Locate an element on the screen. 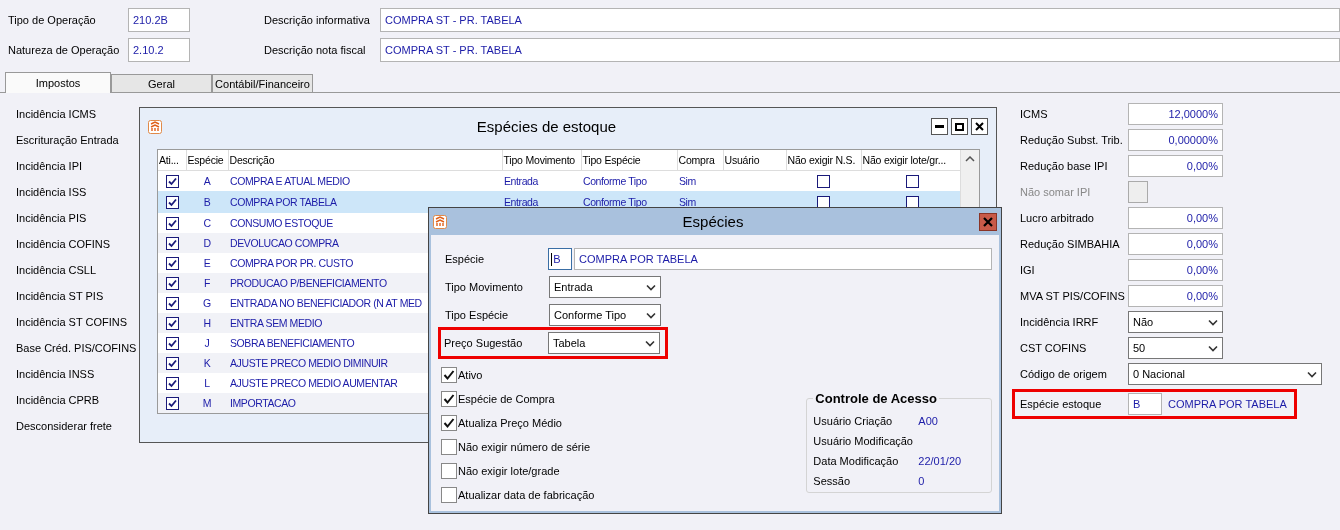 The width and height of the screenshot is (1340, 530). number-field: 0,00000% is located at coordinates (1175, 140).